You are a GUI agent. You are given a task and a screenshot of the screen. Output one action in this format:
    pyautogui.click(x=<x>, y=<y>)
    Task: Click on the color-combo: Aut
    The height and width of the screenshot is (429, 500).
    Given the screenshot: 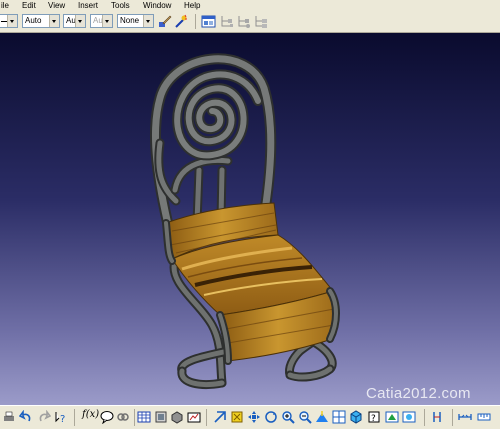 What is the action you would take?
    pyautogui.click(x=74, y=21)
    